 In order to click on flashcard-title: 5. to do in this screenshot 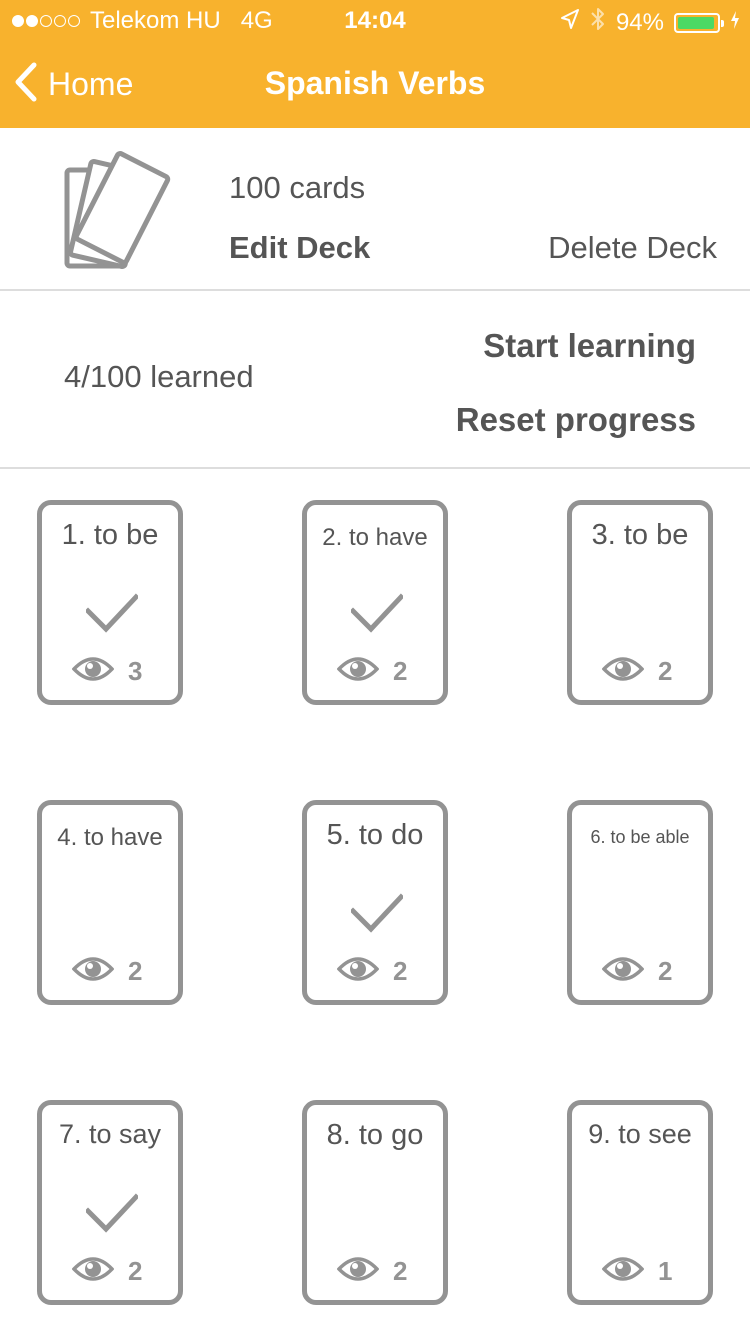, I will do `click(375, 835)`.